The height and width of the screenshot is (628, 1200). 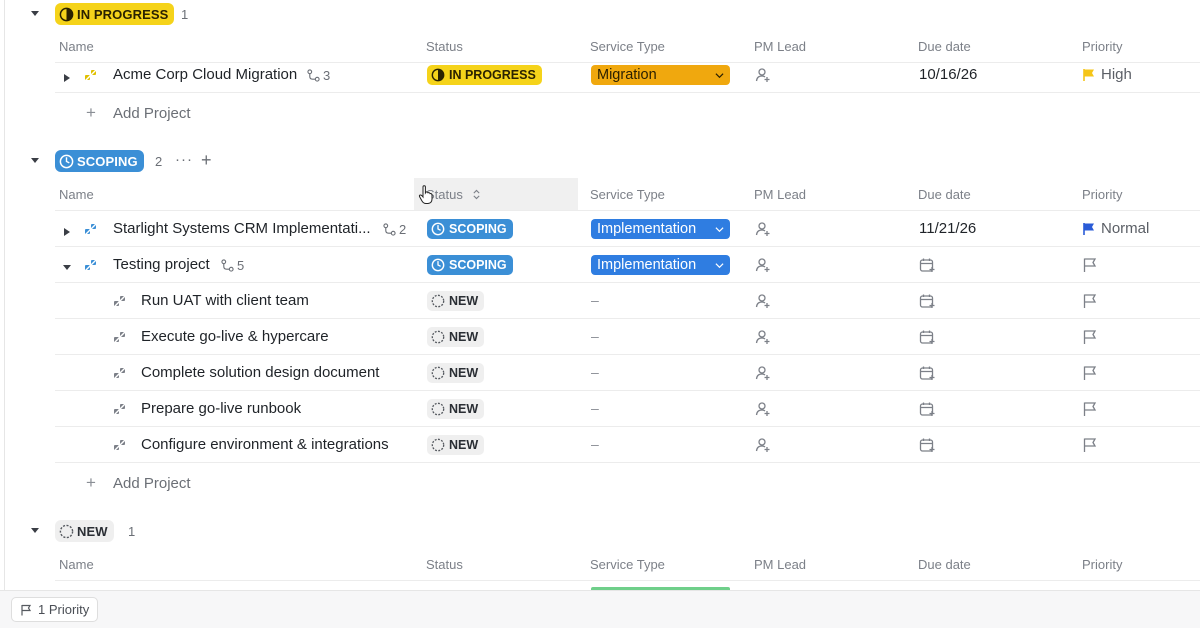 I want to click on subtask-name: Complete solution design document, so click(x=260, y=372).